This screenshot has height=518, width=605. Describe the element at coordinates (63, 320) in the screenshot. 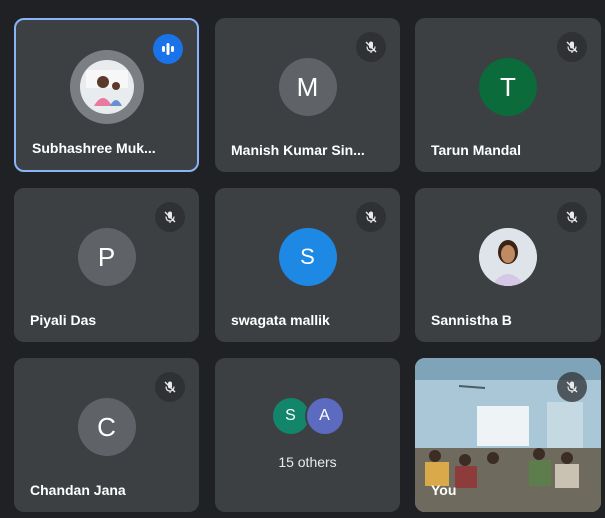

I see `participant-name: Piyali Das` at that location.